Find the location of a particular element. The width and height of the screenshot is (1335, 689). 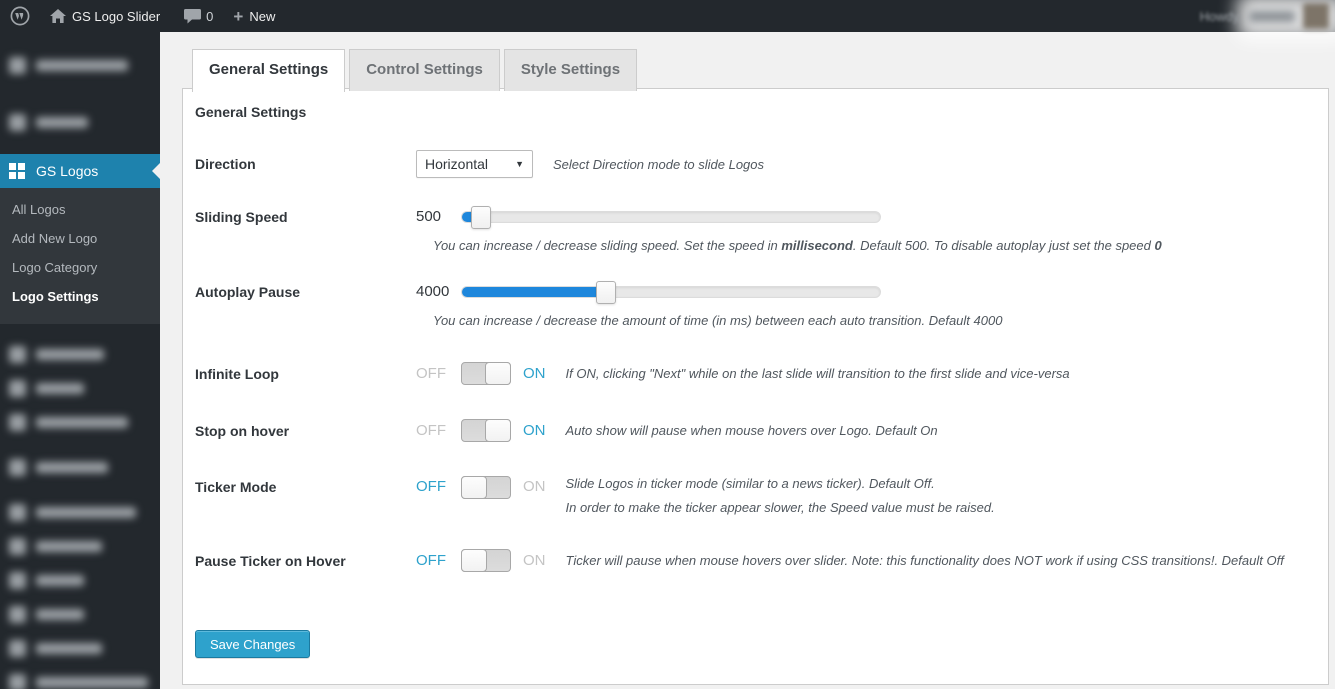

ticker-mode-toggle is located at coordinates (486, 487).